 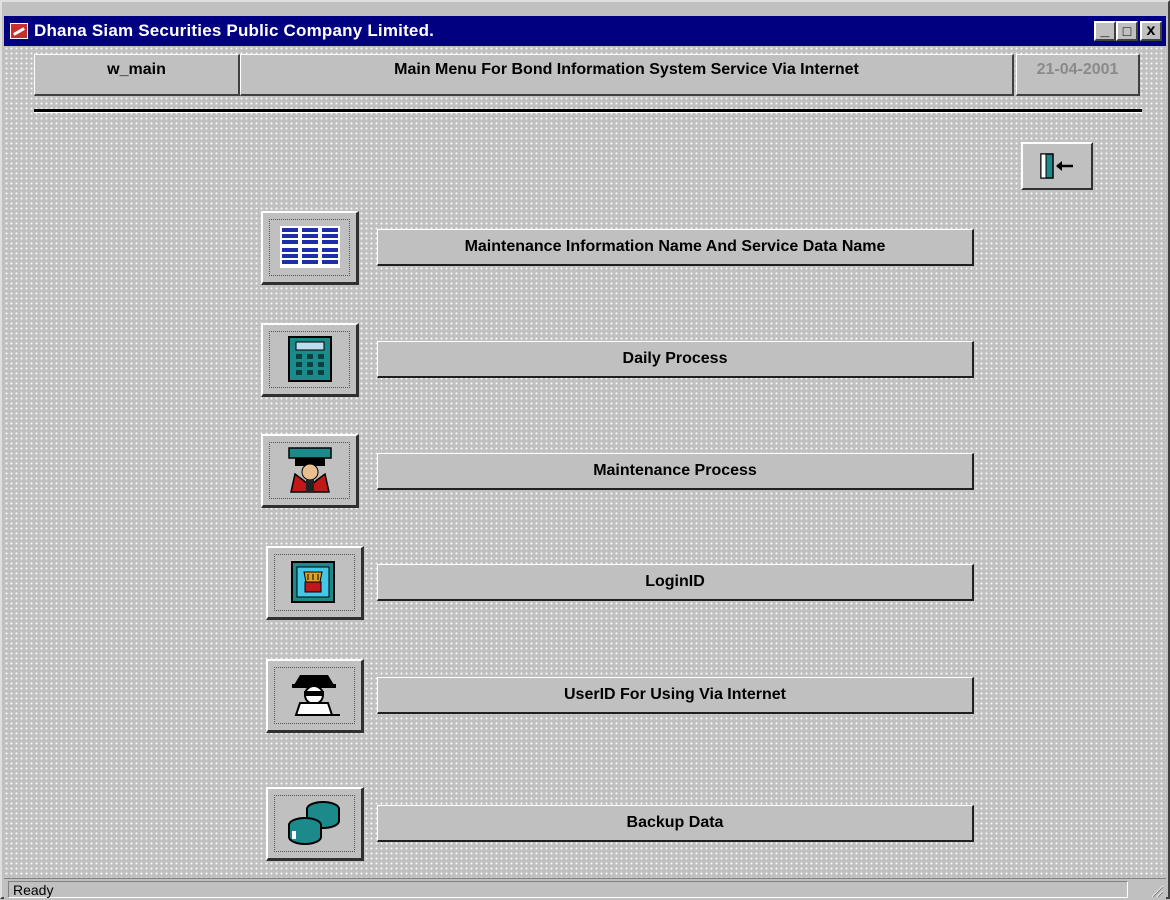 I want to click on loginid-label: LoginID, so click(x=675, y=582).